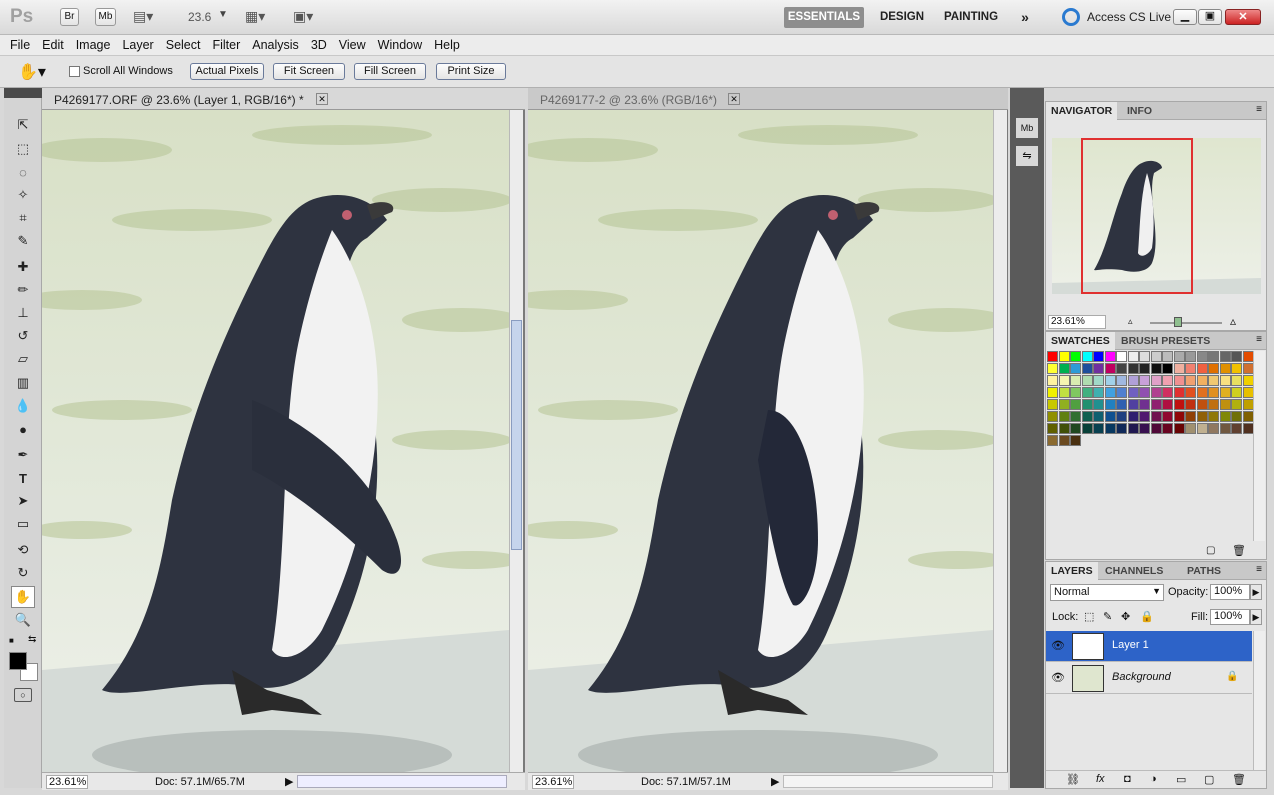  Describe the element at coordinates (1129, 17) in the screenshot. I see `cs-live-label: Access CS Live` at that location.